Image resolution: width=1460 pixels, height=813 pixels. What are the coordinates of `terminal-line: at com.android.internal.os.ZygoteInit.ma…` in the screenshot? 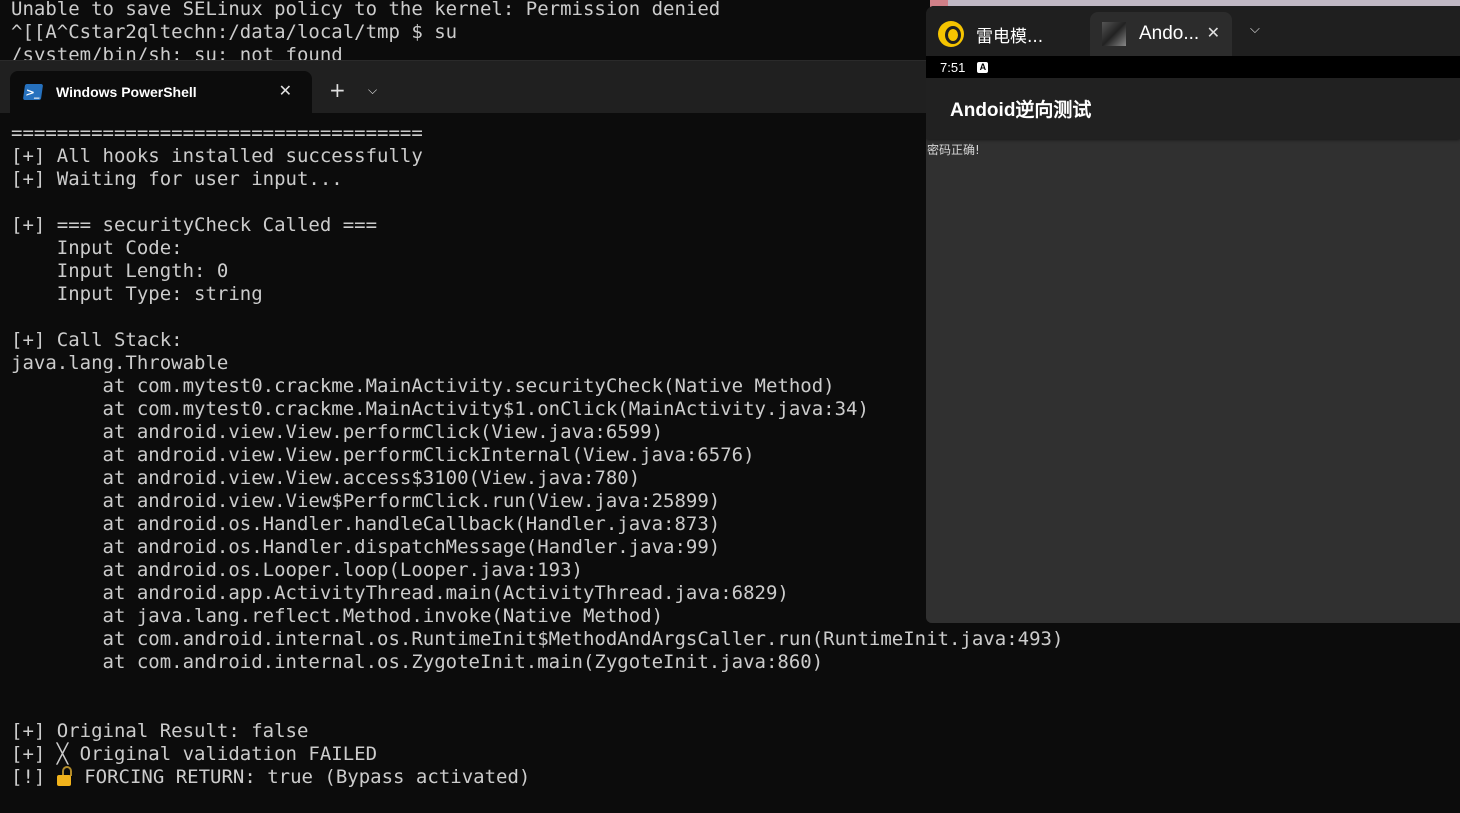 It's located at (417, 662).